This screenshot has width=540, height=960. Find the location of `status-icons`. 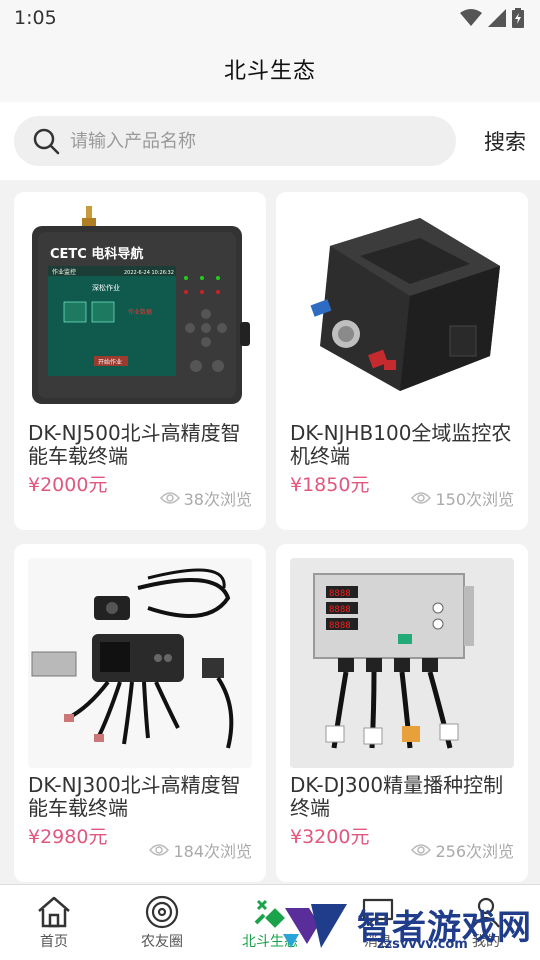

status-icons is located at coordinates (492, 18).